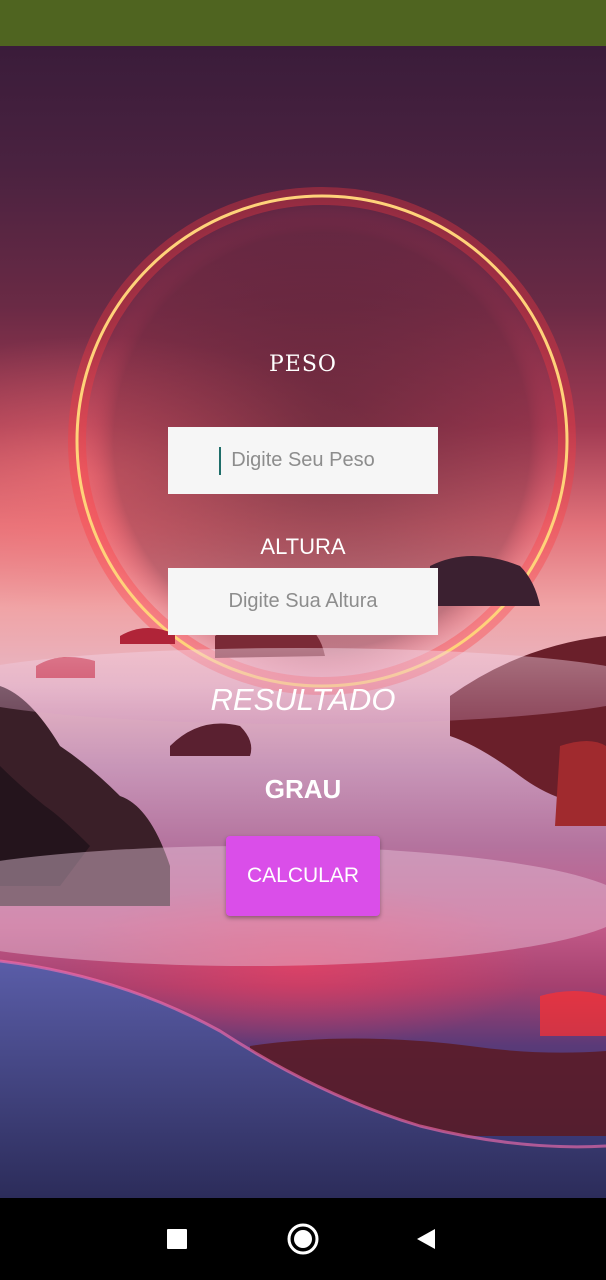 The width and height of the screenshot is (606, 1280). I want to click on navigation-bar, so click(303, 1239).